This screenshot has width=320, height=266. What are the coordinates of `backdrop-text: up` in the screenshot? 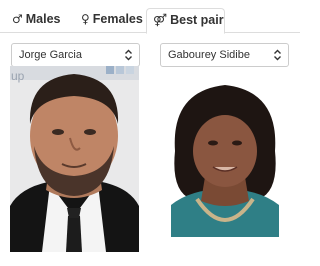 It's located at (18, 76).